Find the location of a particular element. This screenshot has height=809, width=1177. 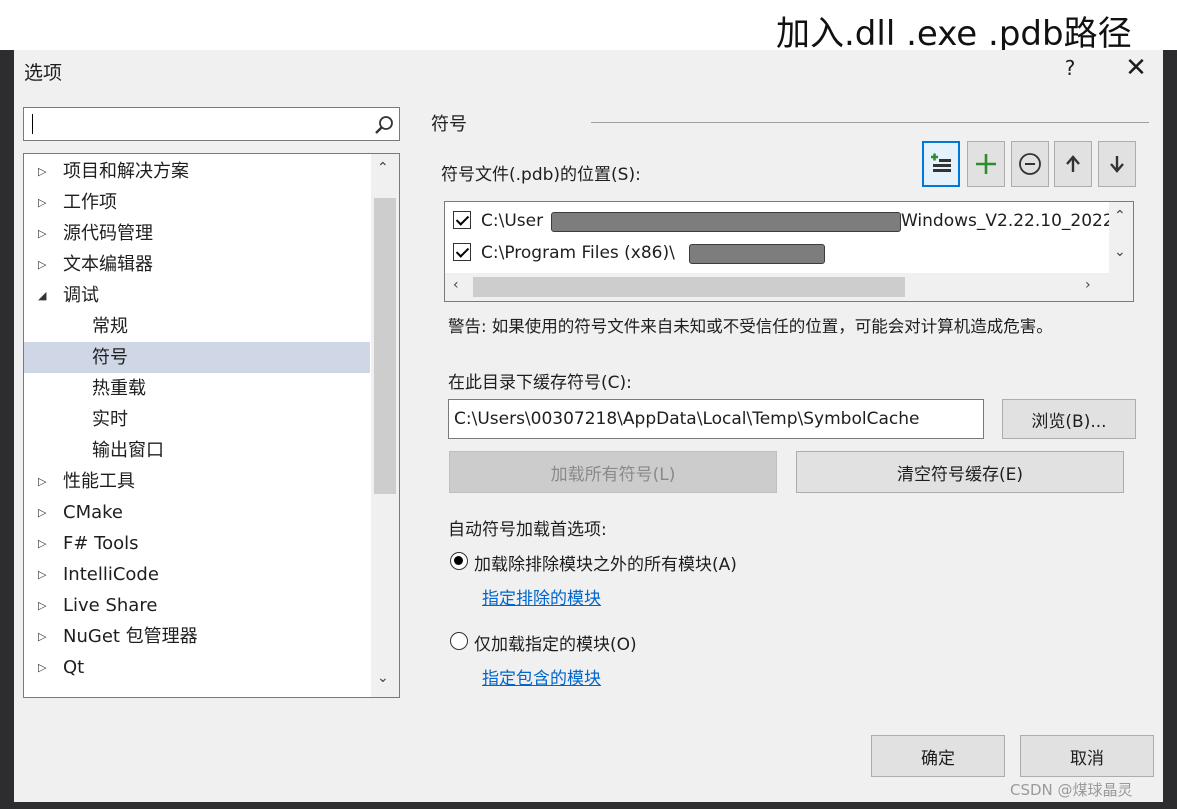

arrow-down-icon is located at coordinates (1117, 164).